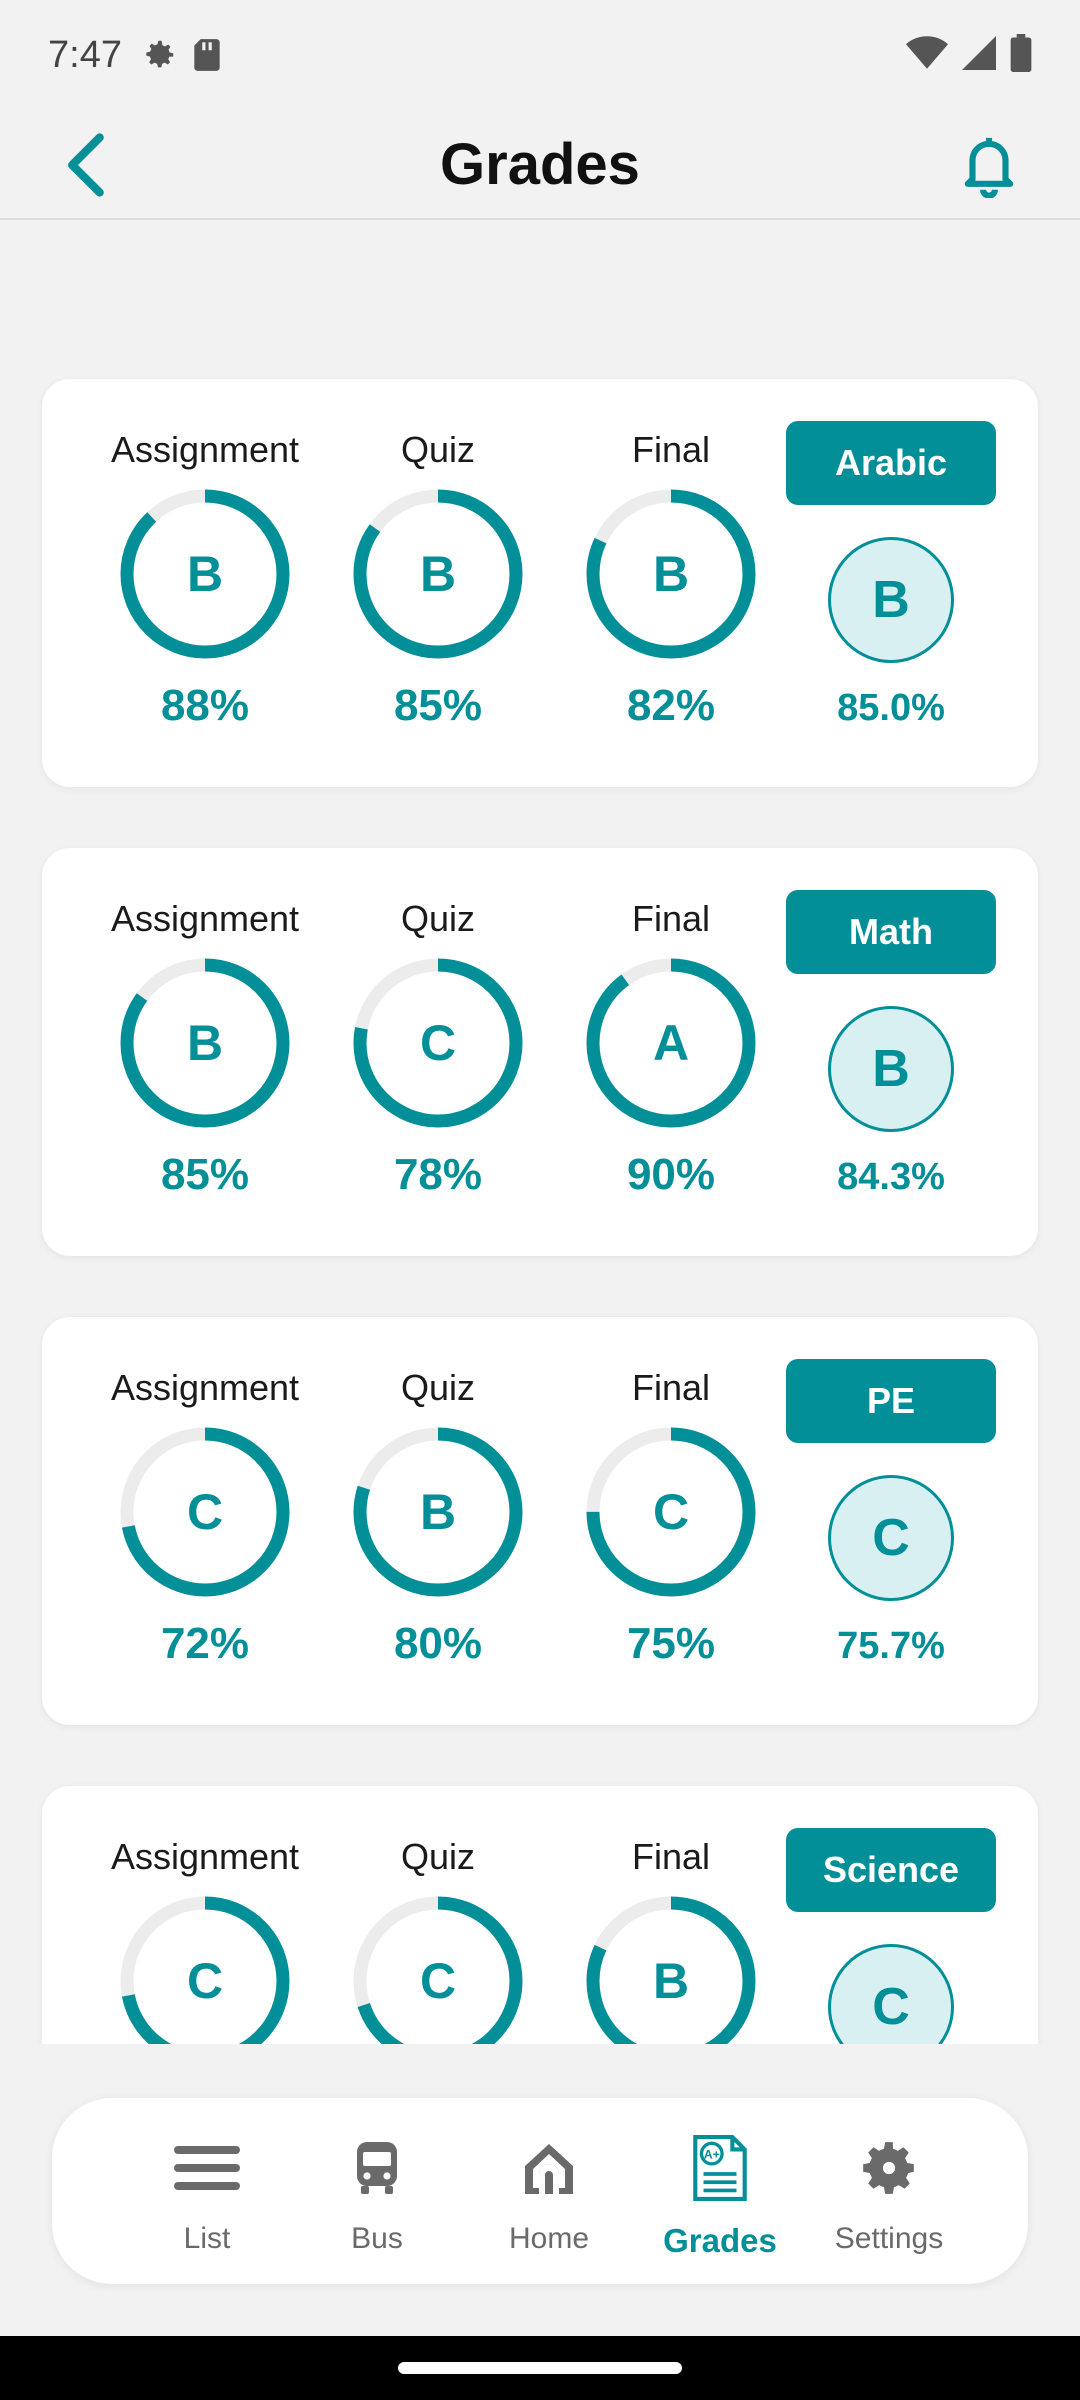 The height and width of the screenshot is (2400, 1080). I want to click on final-progress-ring: A, so click(671, 1043).